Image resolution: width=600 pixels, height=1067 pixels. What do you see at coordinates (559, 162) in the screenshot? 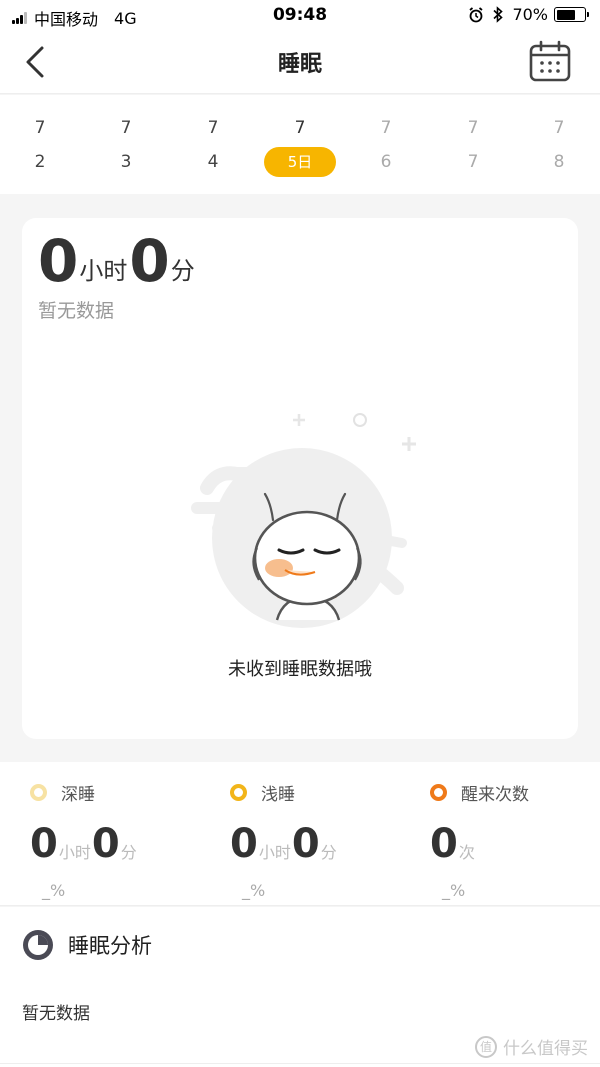
I see `date-day: 8` at bounding box center [559, 162].